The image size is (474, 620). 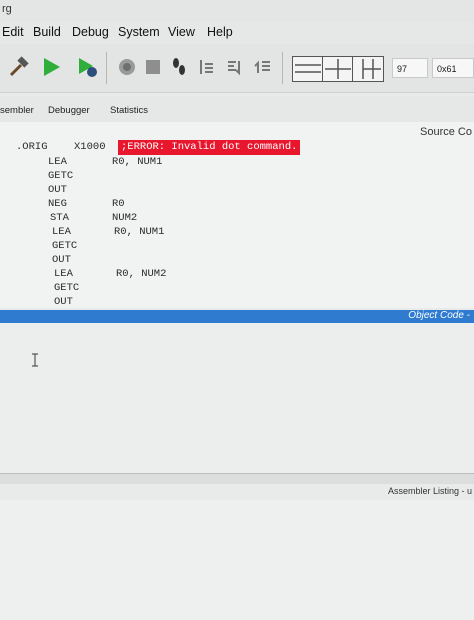 I want to click on step-out-icon, so click(x=263, y=67).